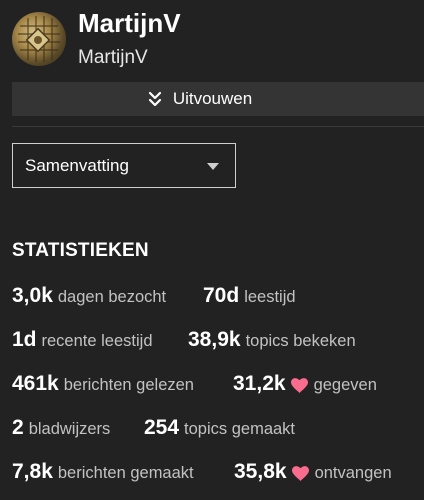  I want to click on double-chevron-down-icon, so click(154, 99).